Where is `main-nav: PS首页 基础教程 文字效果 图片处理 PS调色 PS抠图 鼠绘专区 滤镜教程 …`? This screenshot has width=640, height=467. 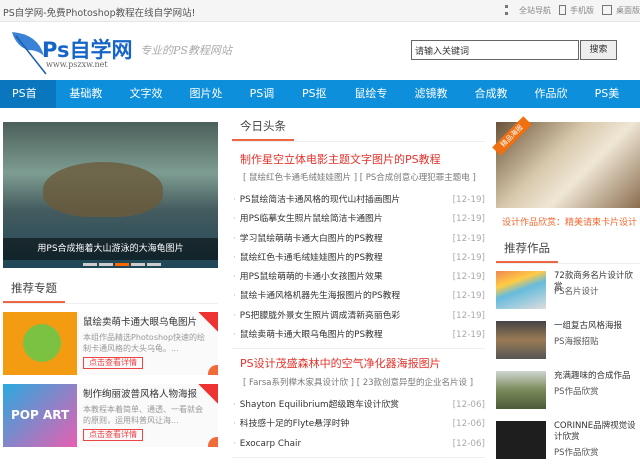 main-nav: PS首页 基础教程 文字效果 图片处理 PS调色 PS抠图 鼠绘专区 滤镜教程 … is located at coordinates (320, 104).